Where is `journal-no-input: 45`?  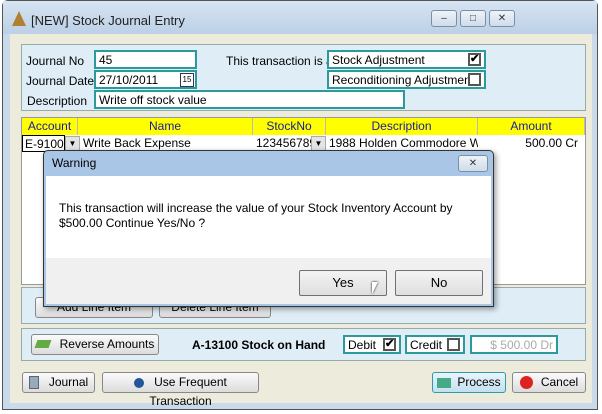
journal-no-input: 45 is located at coordinates (145, 59).